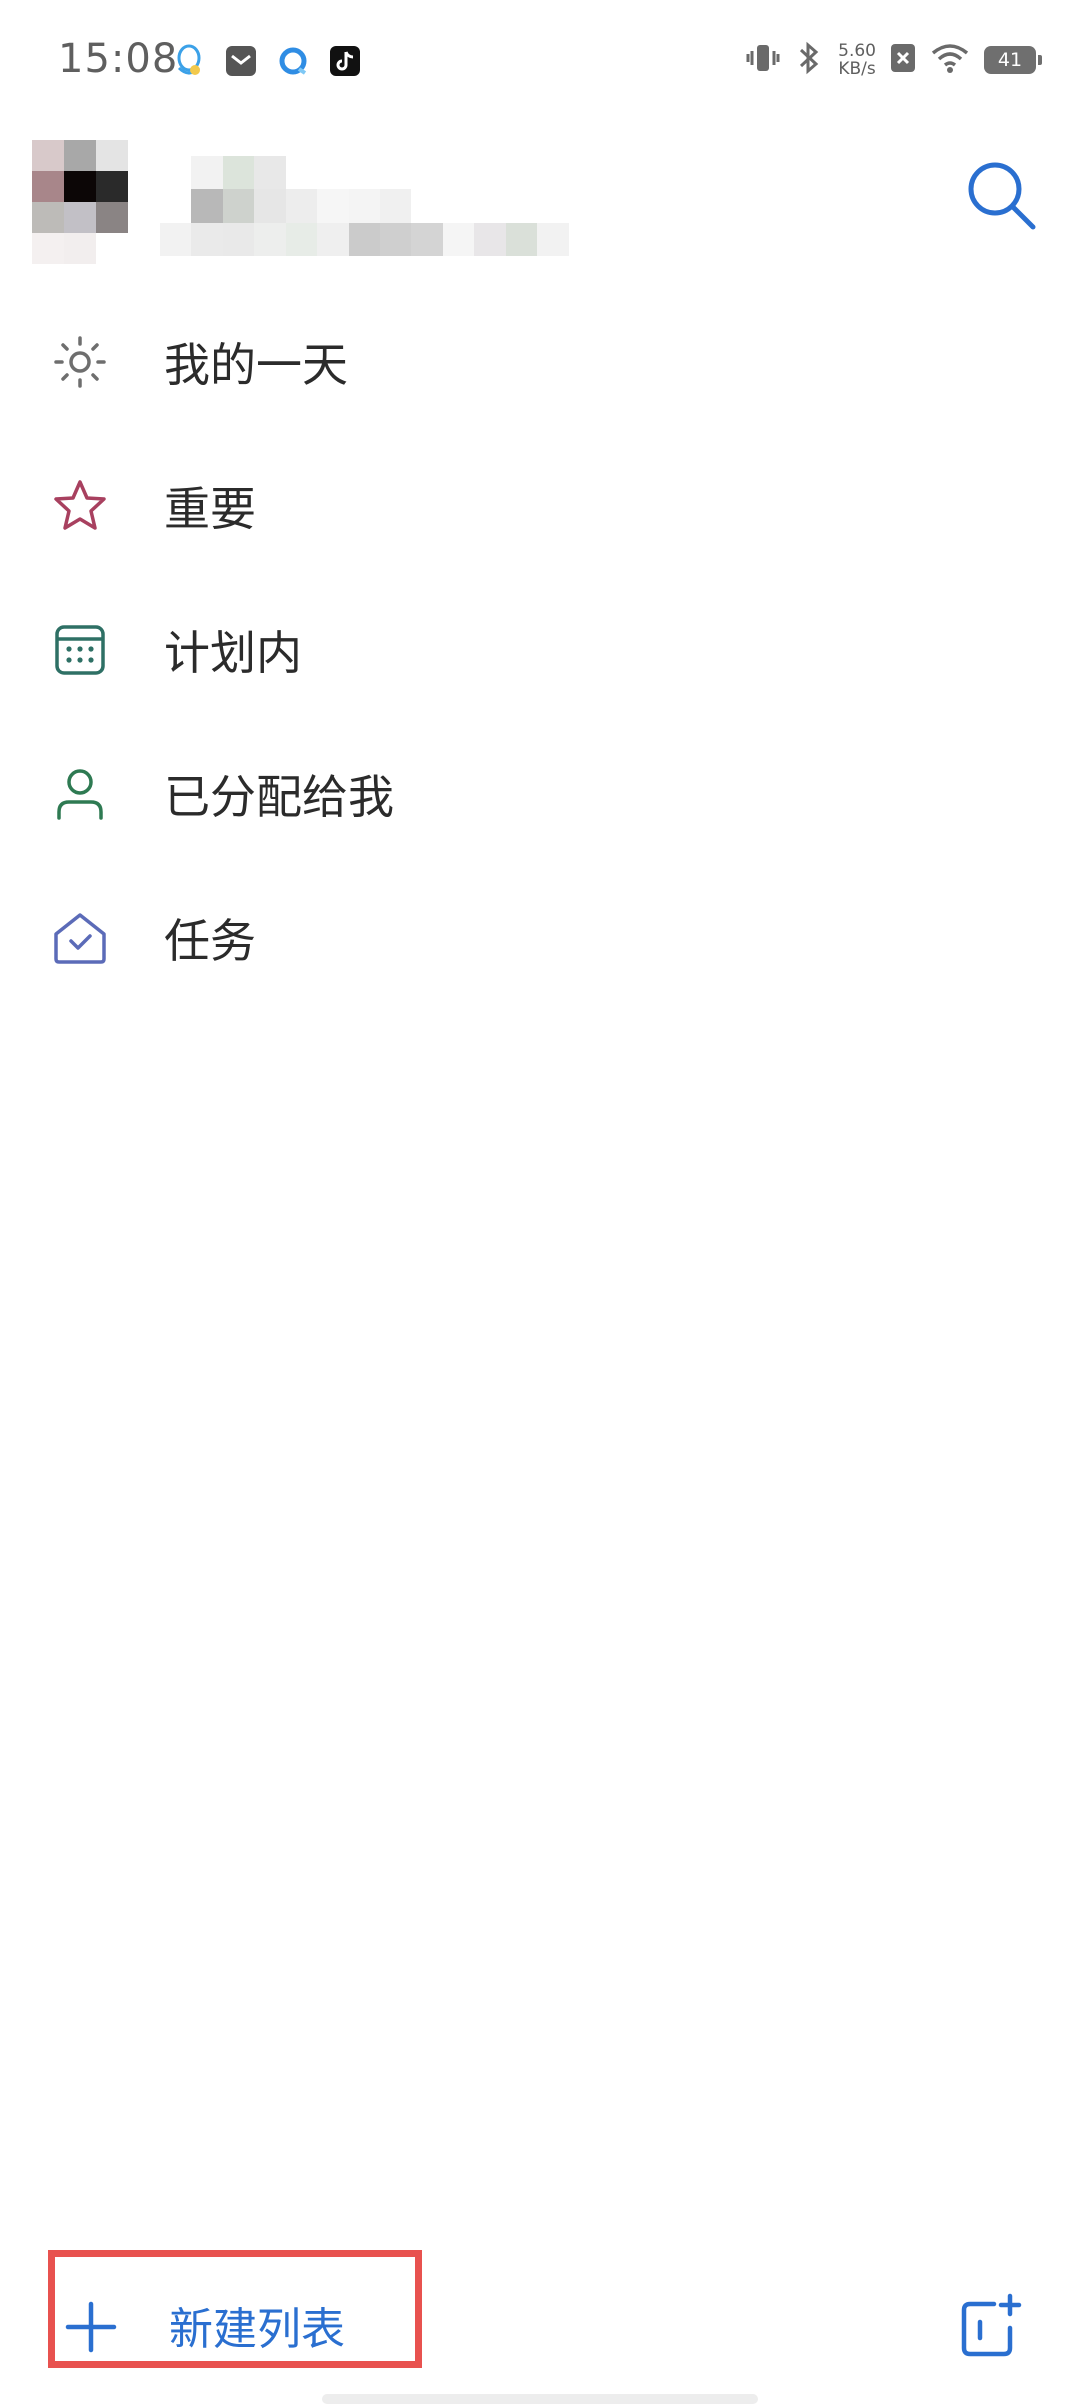  I want to click on star-icon, so click(80, 506).